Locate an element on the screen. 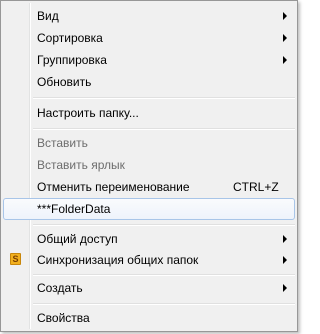 This screenshot has width=320, height=334. sync-folder-icon: S is located at coordinates (15, 259).